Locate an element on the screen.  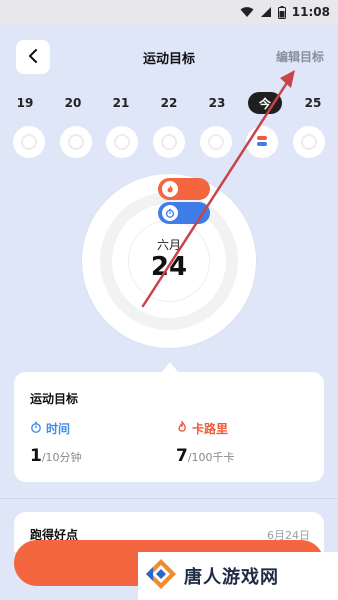
date-item-23: 23 is located at coordinates (217, 103).